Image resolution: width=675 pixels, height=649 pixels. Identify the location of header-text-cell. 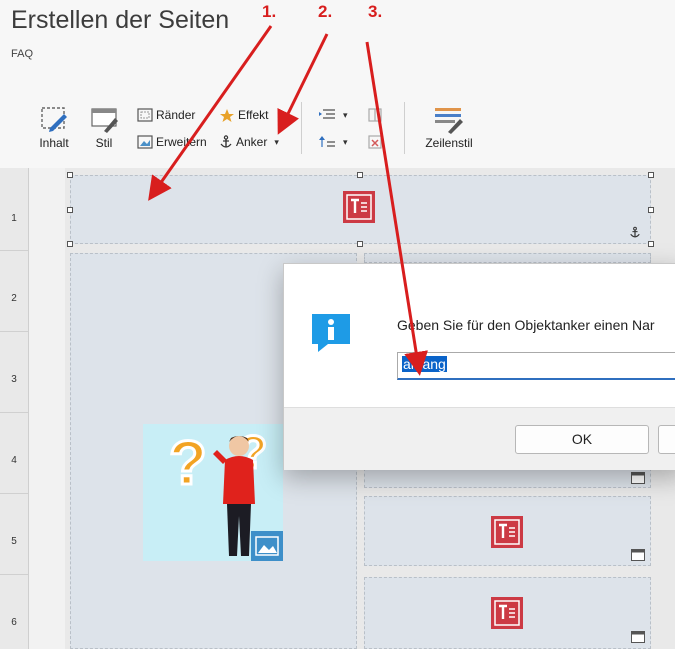
(360, 209).